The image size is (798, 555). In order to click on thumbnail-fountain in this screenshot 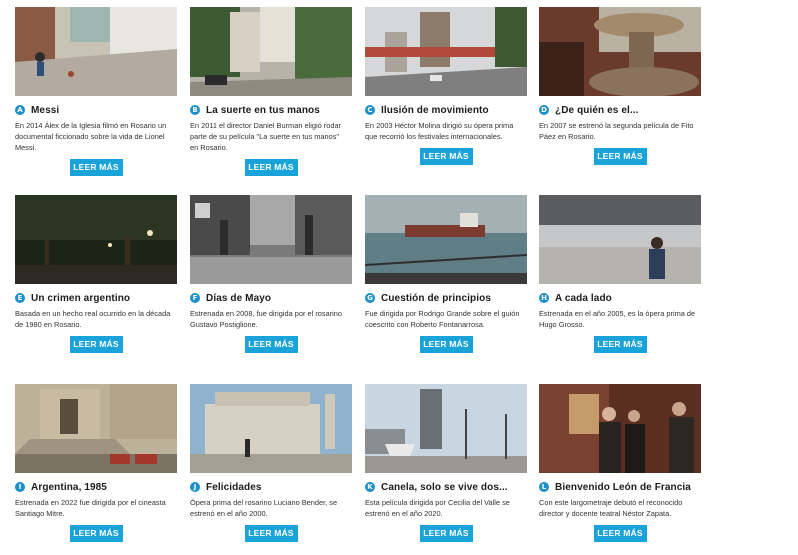, I will do `click(620, 51)`.